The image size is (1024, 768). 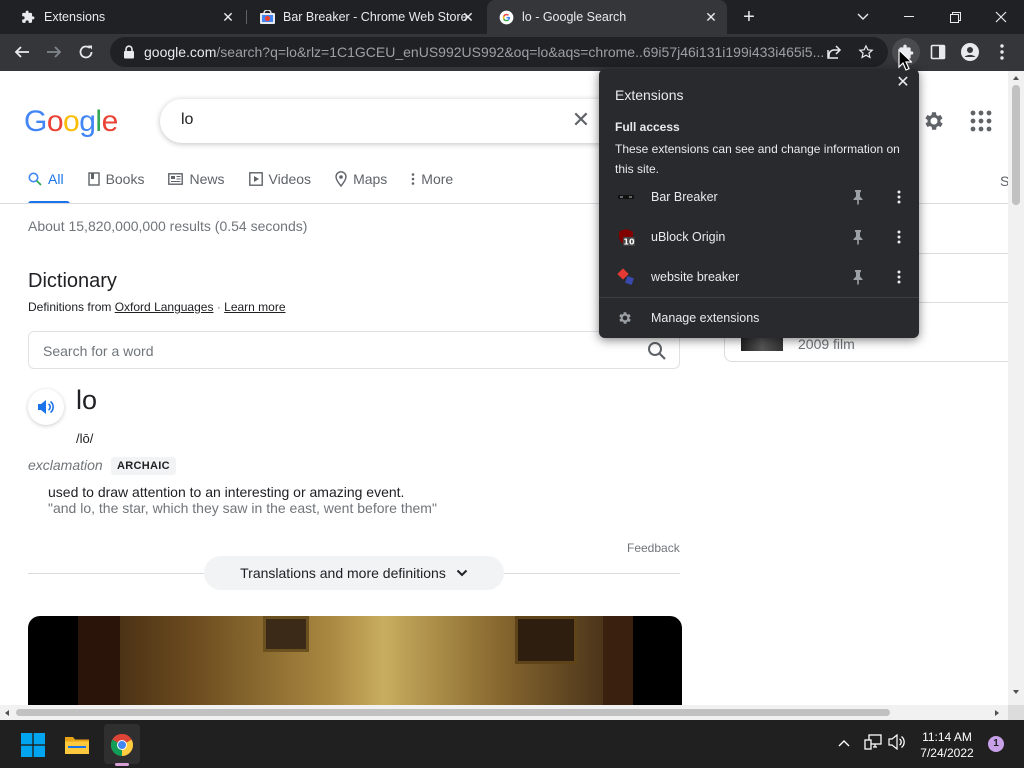 I want to click on tab-google-search: lo - Google Search ✕, so click(x=607, y=17).